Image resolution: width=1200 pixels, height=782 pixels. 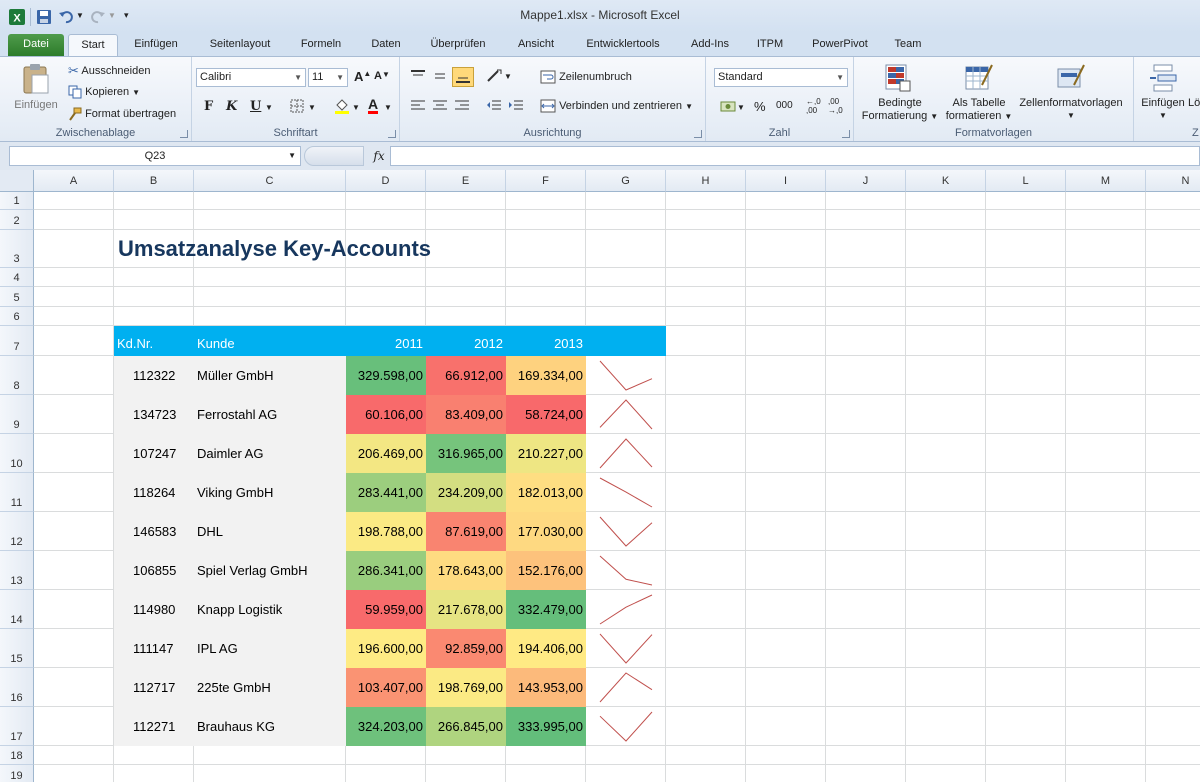 What do you see at coordinates (373, 105) in the screenshot?
I see `font-color-icon: A` at bounding box center [373, 105].